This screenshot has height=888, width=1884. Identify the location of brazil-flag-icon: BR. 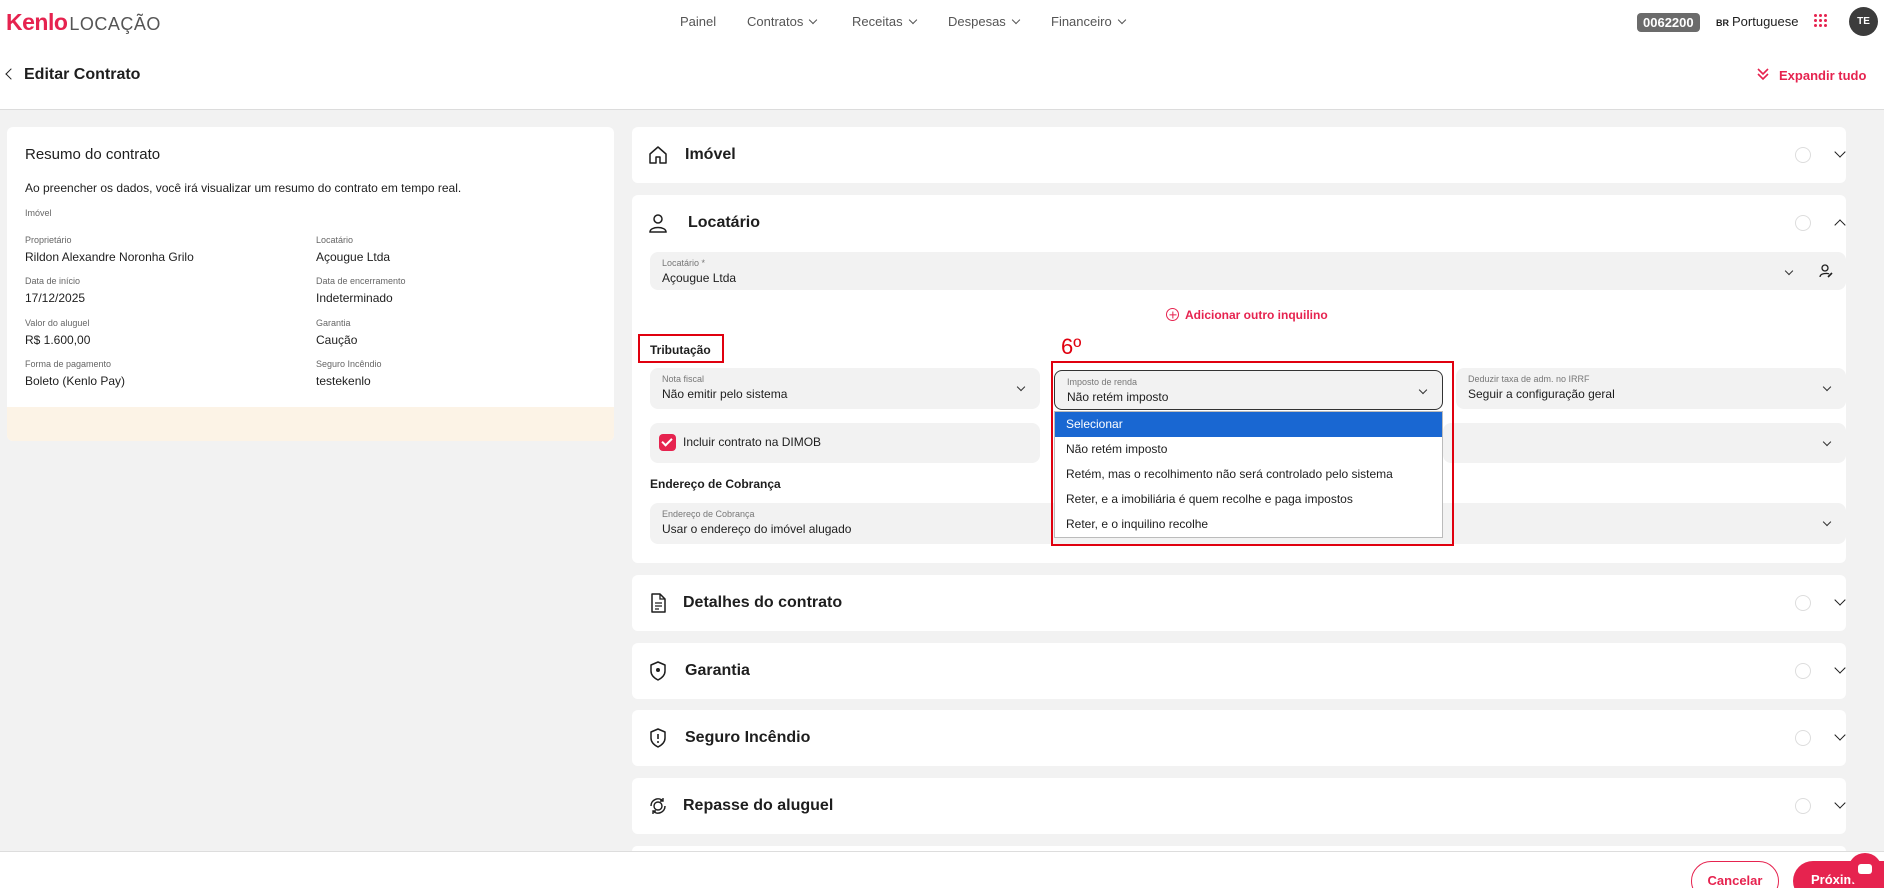
(1722, 23).